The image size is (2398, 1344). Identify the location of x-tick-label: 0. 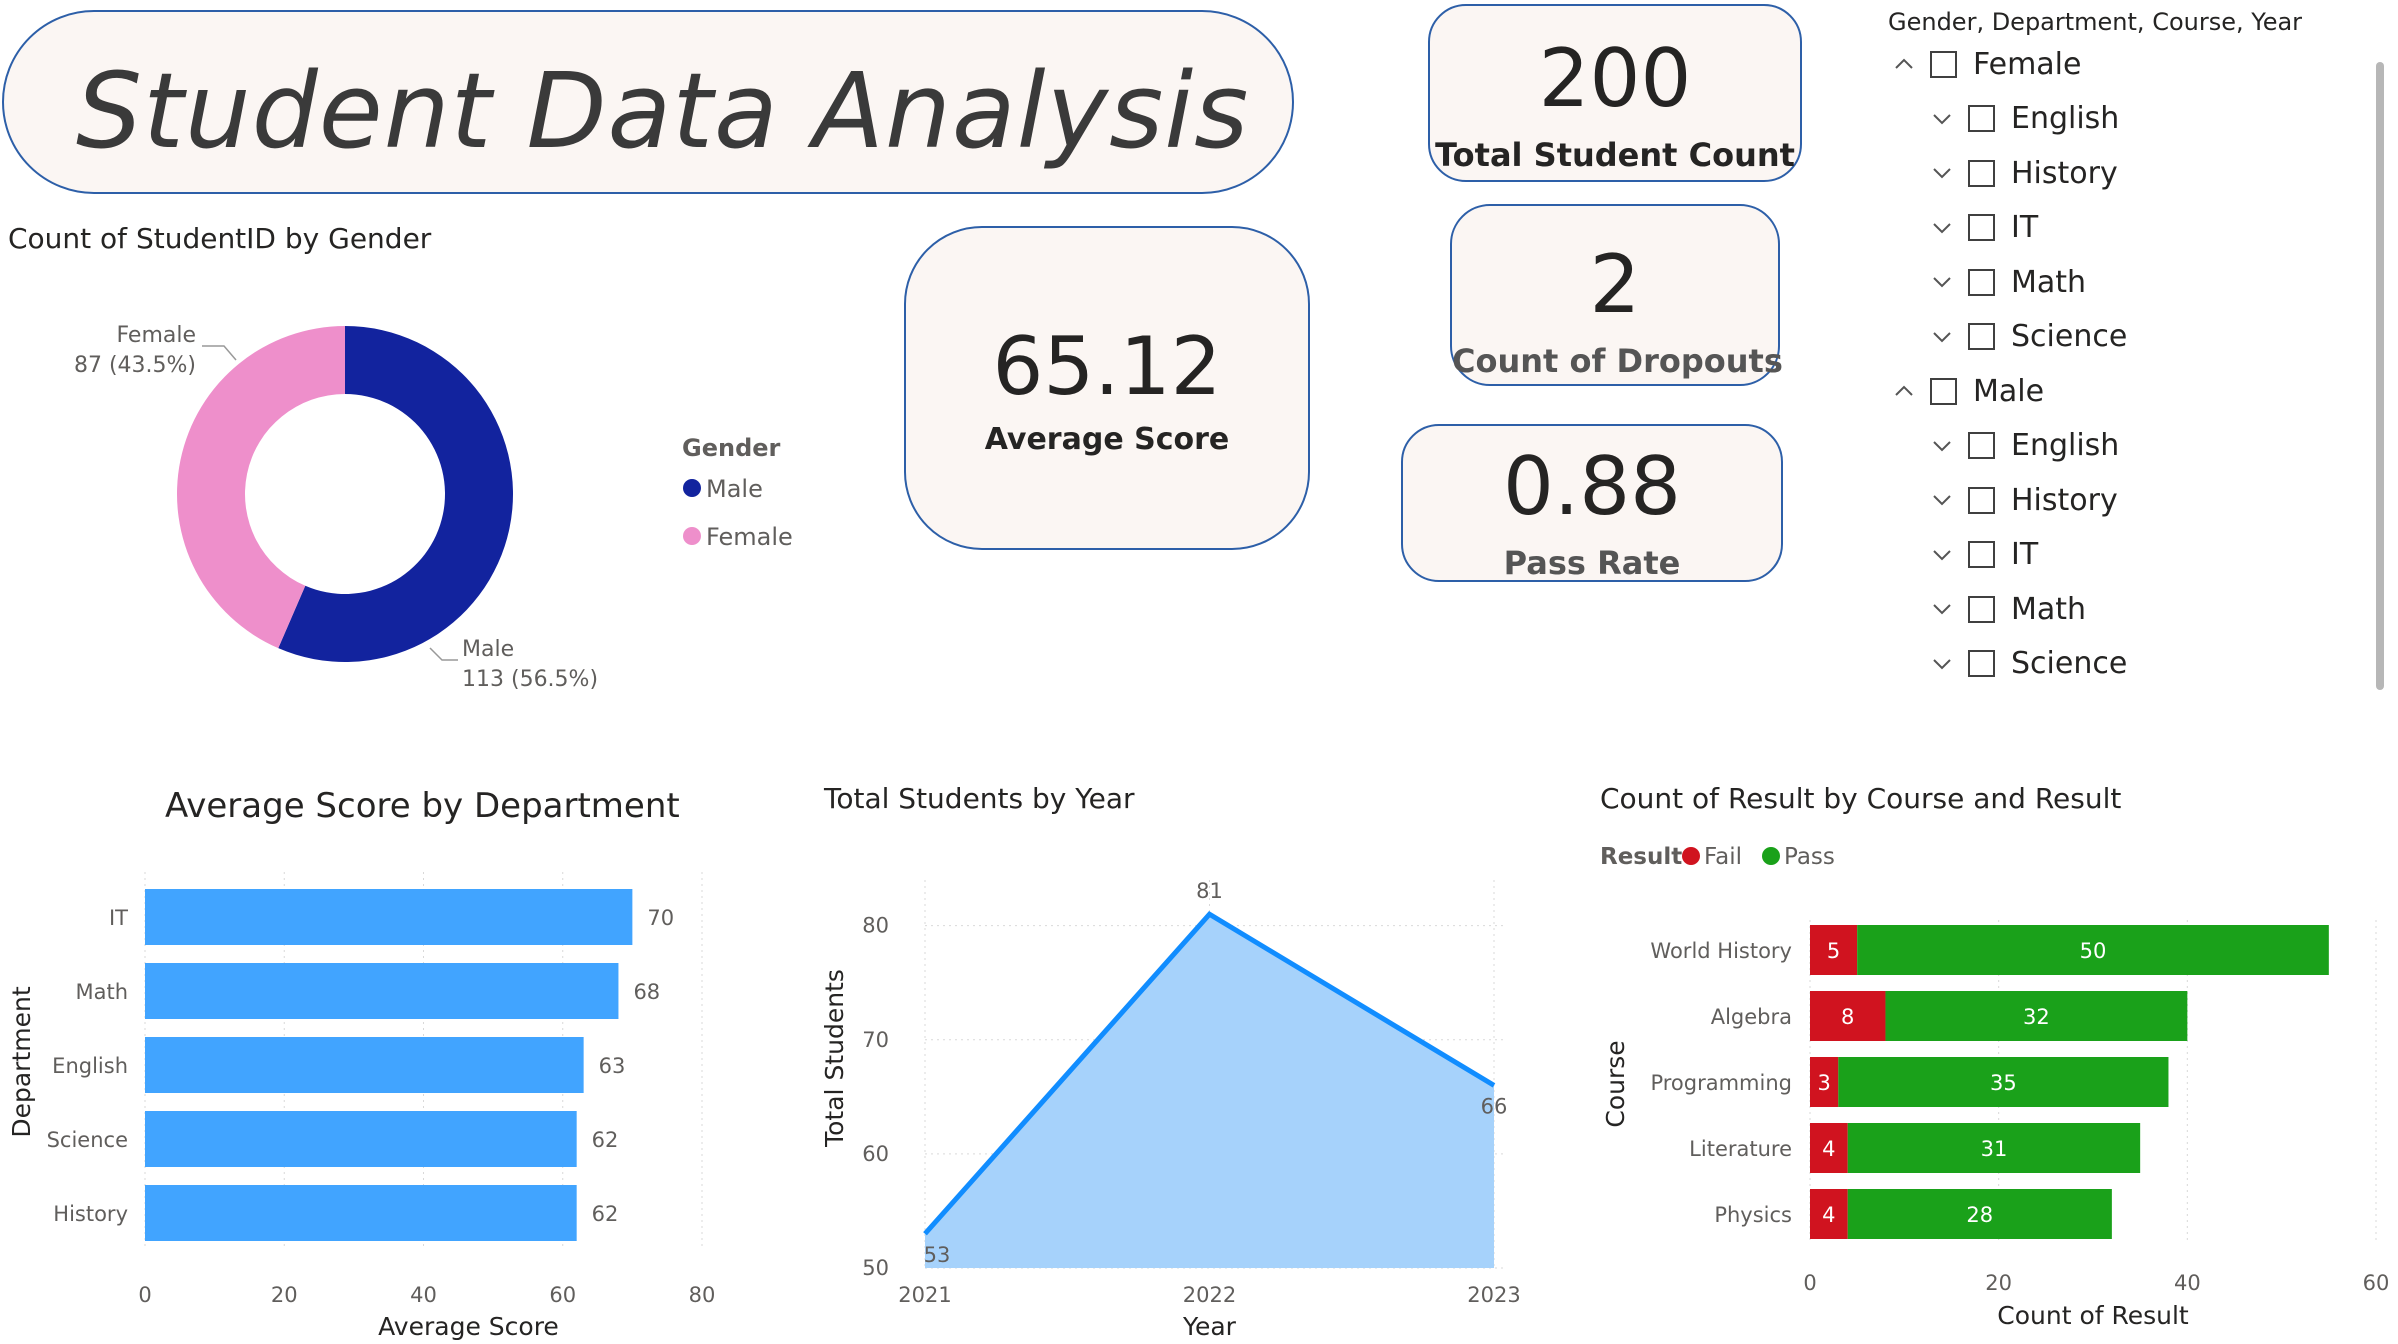
(1809, 1283).